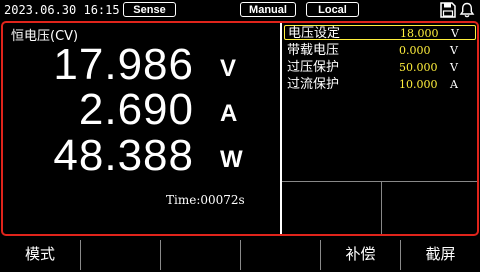 The image size is (480, 272). I want to click on param-value: 0.000, so click(415, 50).